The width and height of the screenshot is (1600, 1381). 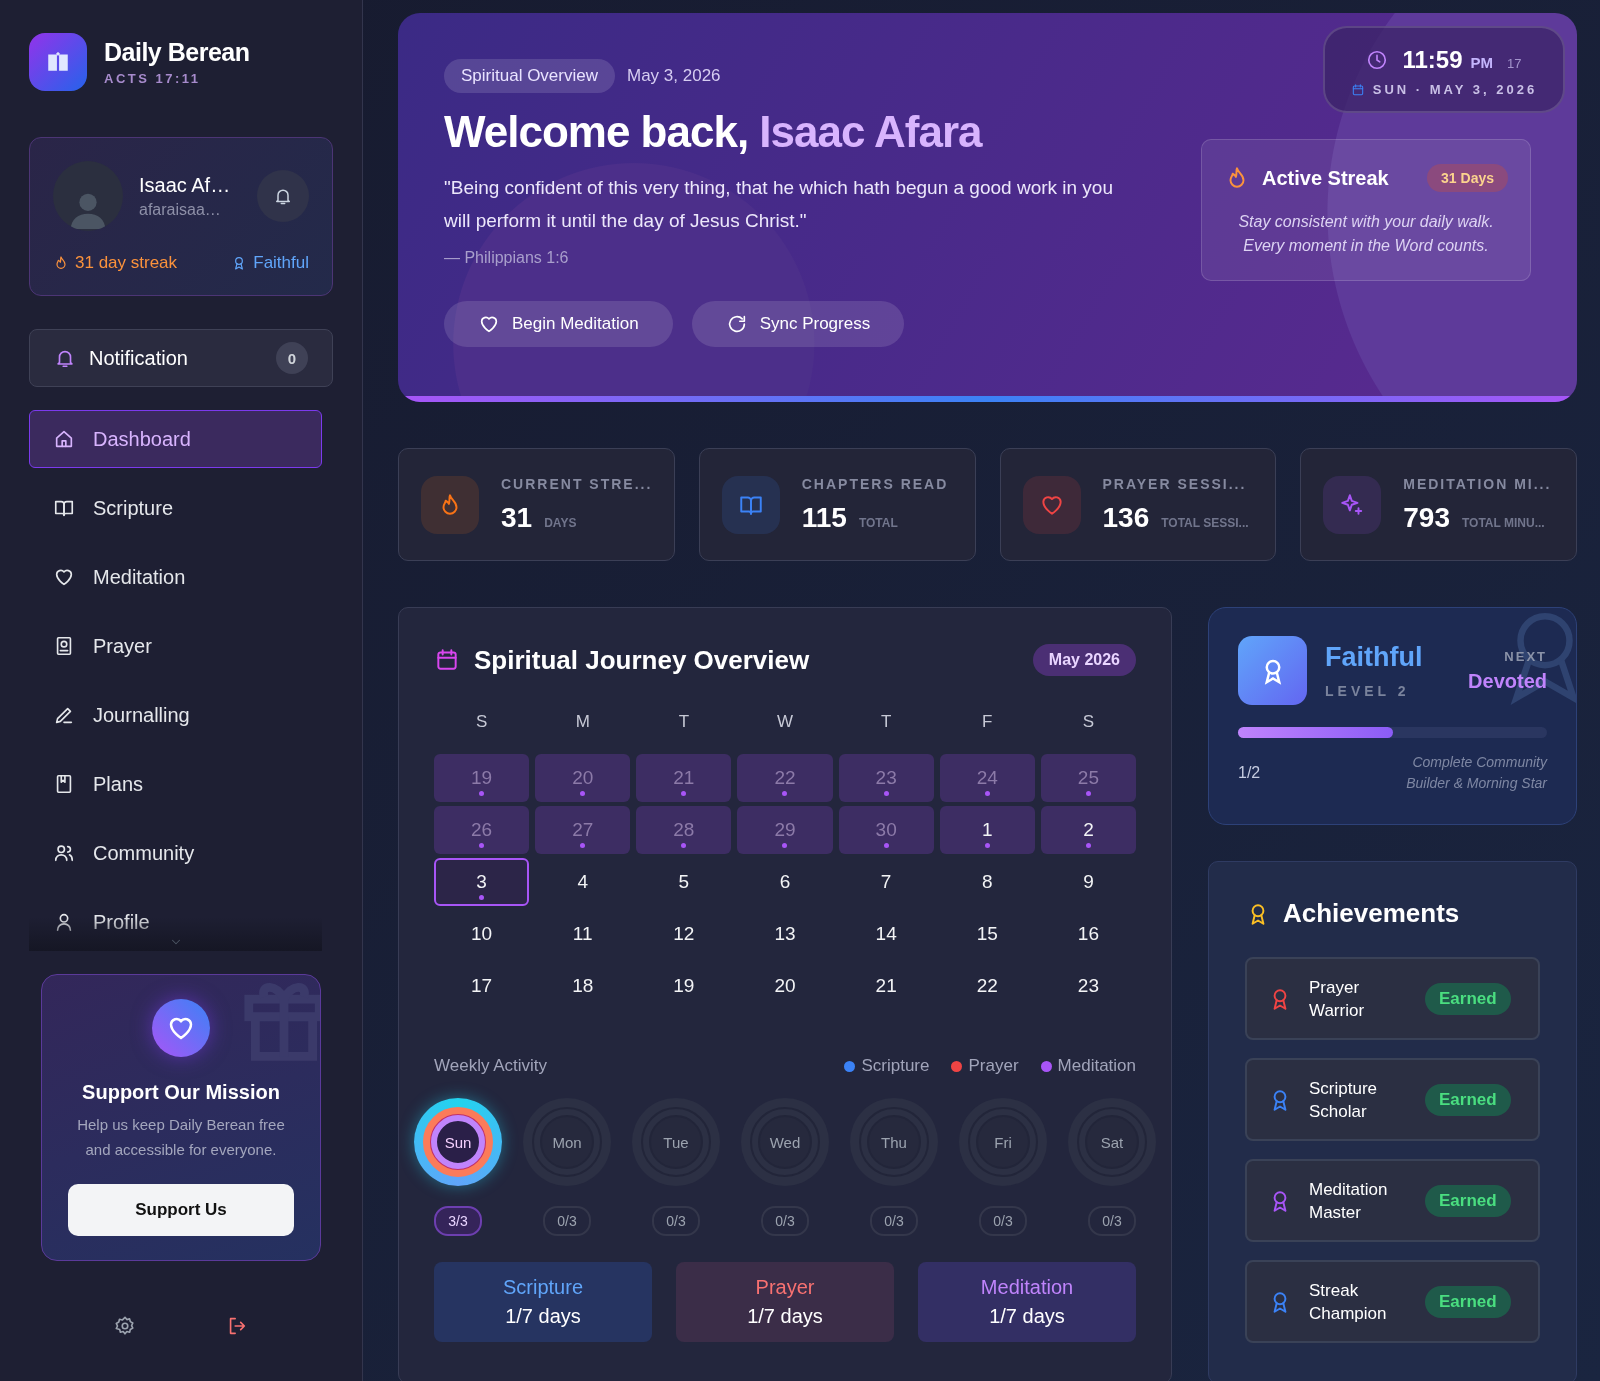 What do you see at coordinates (175, 439) in the screenshot?
I see `nav-item: Dashboard` at bounding box center [175, 439].